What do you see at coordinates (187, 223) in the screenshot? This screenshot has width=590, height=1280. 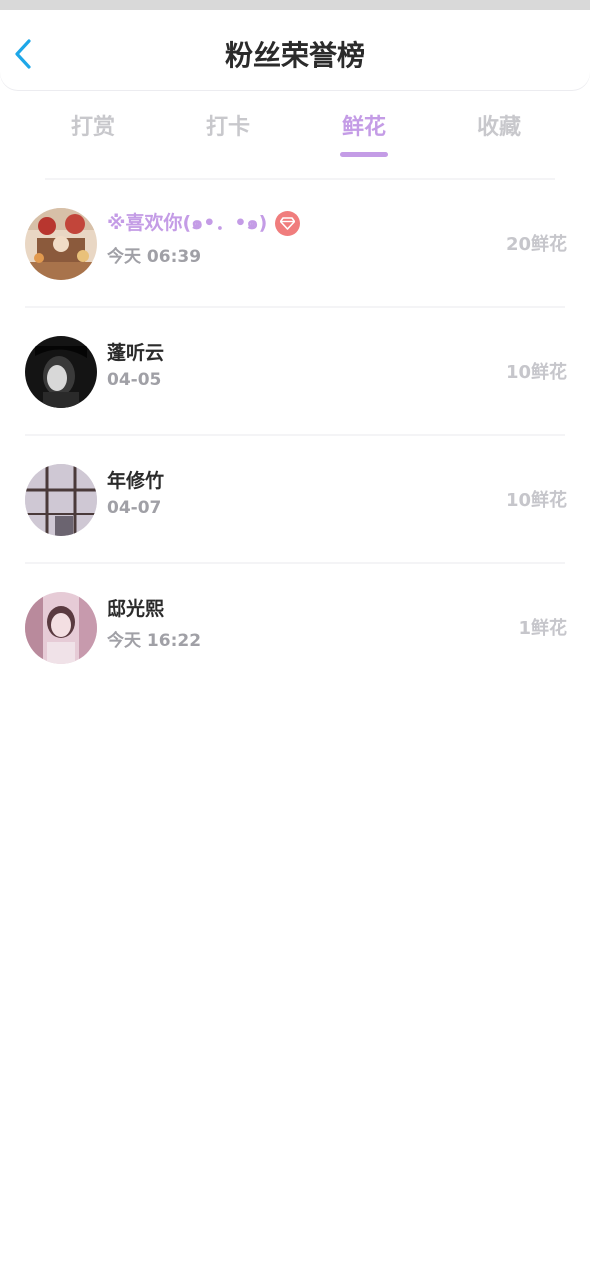 I see `fan-name: ※喜欢你(๑•．•๑)` at bounding box center [187, 223].